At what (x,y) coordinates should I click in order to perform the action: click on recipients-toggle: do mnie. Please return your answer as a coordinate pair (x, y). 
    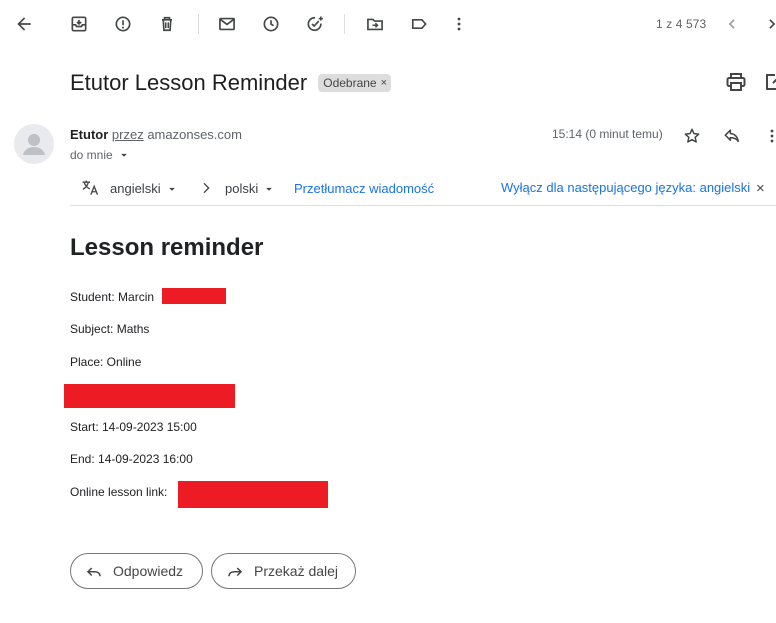
    Looking at the image, I should click on (100, 155).